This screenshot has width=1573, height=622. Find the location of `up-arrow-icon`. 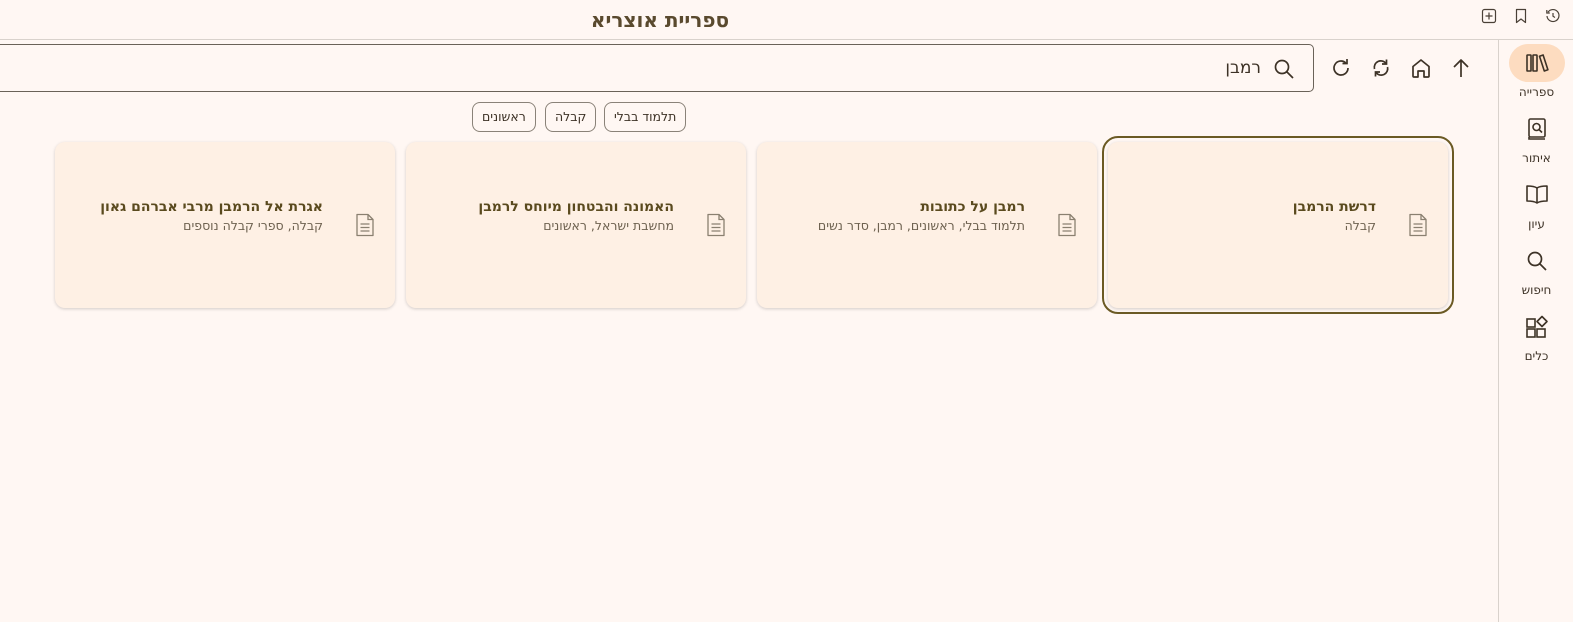

up-arrow-icon is located at coordinates (1461, 68).